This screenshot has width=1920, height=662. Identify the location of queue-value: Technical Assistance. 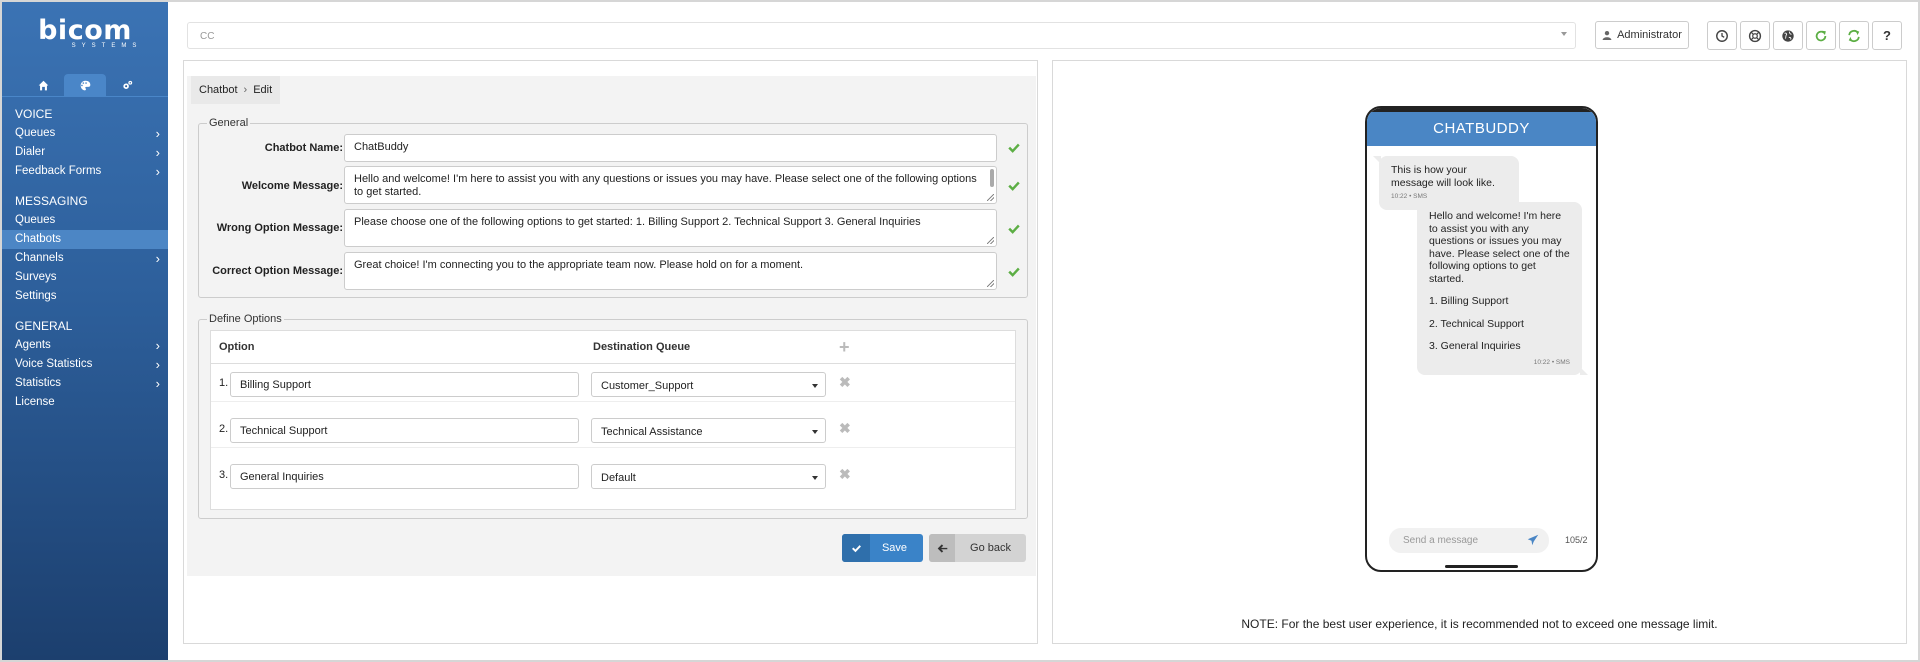
(652, 432).